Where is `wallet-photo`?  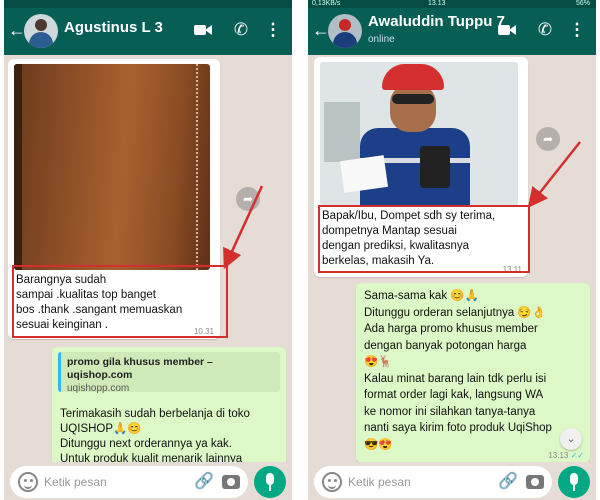 wallet-photo is located at coordinates (112, 167).